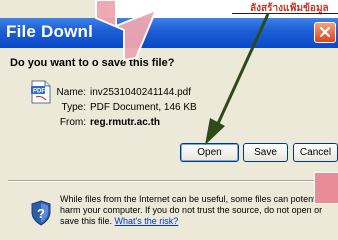 This screenshot has width=338, height=240. Describe the element at coordinates (73, 107) in the screenshot. I see `type-label: Type:` at that location.